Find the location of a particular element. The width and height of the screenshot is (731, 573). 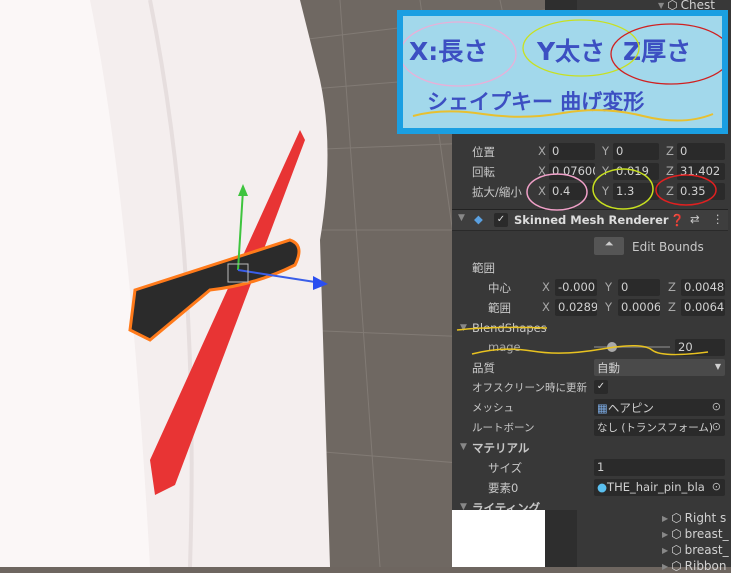

rootbone-field: なし (トランスフォーム) ⊙ is located at coordinates (659, 427).